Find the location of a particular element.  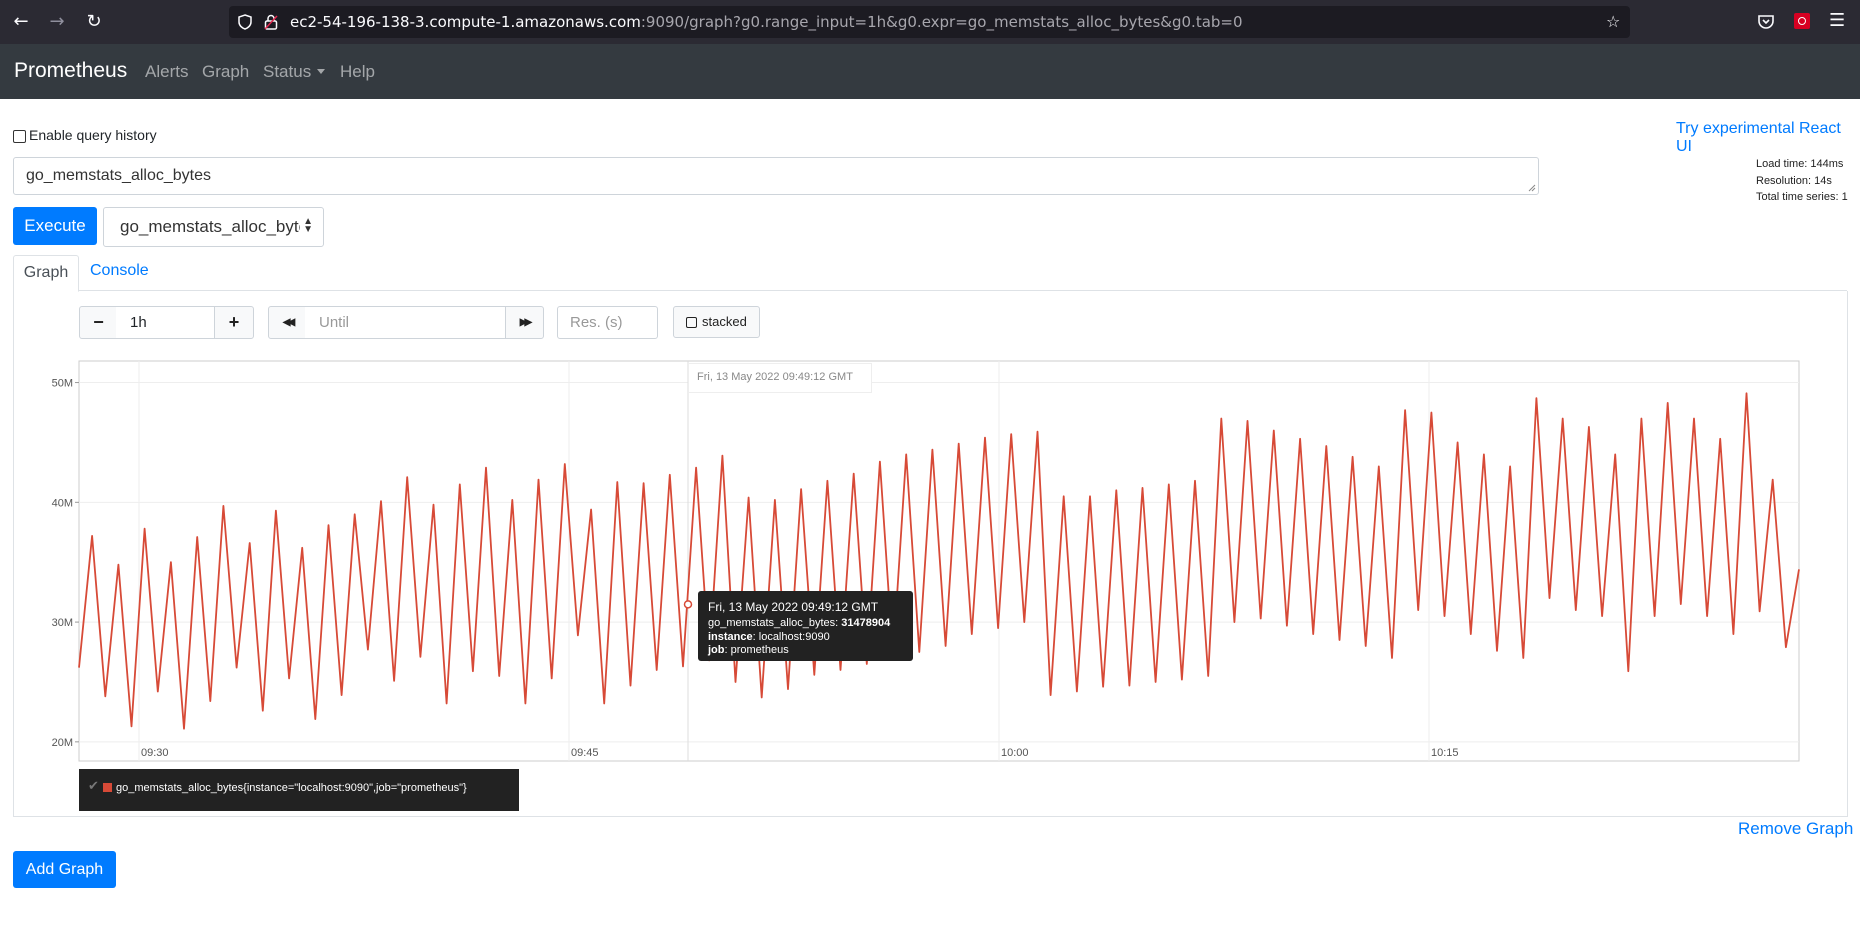

tooltip-job-value: : prometheus is located at coordinates (756, 650).